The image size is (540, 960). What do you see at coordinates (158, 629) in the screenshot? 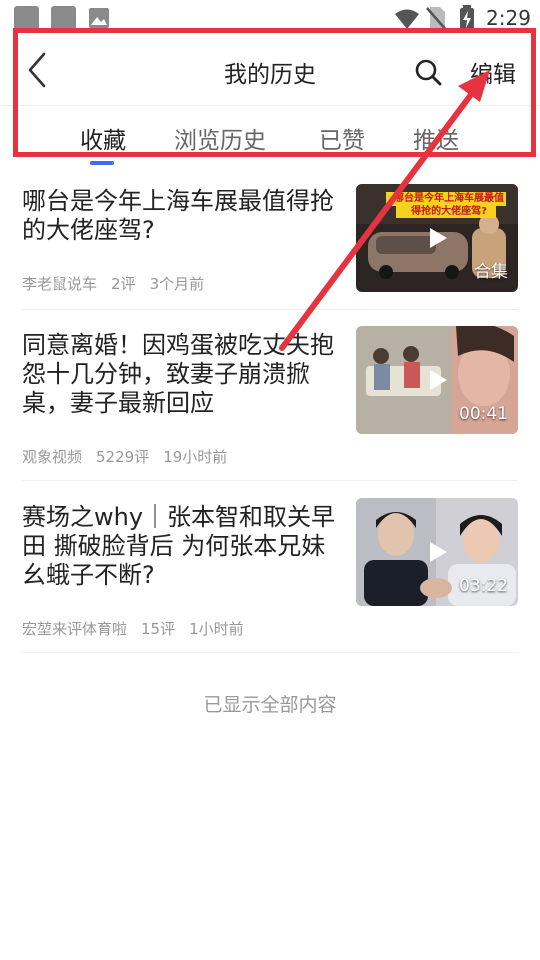
I see `item-comments: 15评` at bounding box center [158, 629].